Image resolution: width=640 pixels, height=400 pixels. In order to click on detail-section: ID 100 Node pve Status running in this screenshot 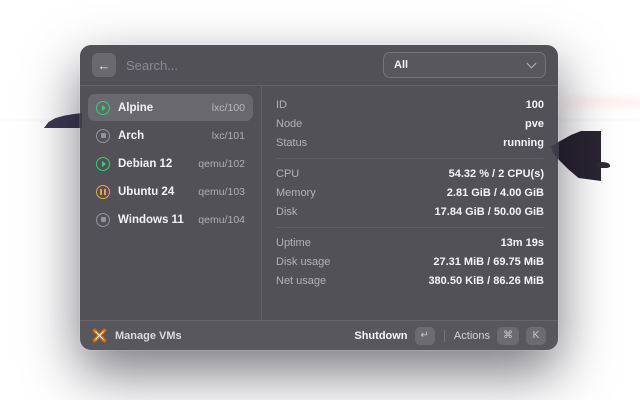, I will do `click(410, 124)`.